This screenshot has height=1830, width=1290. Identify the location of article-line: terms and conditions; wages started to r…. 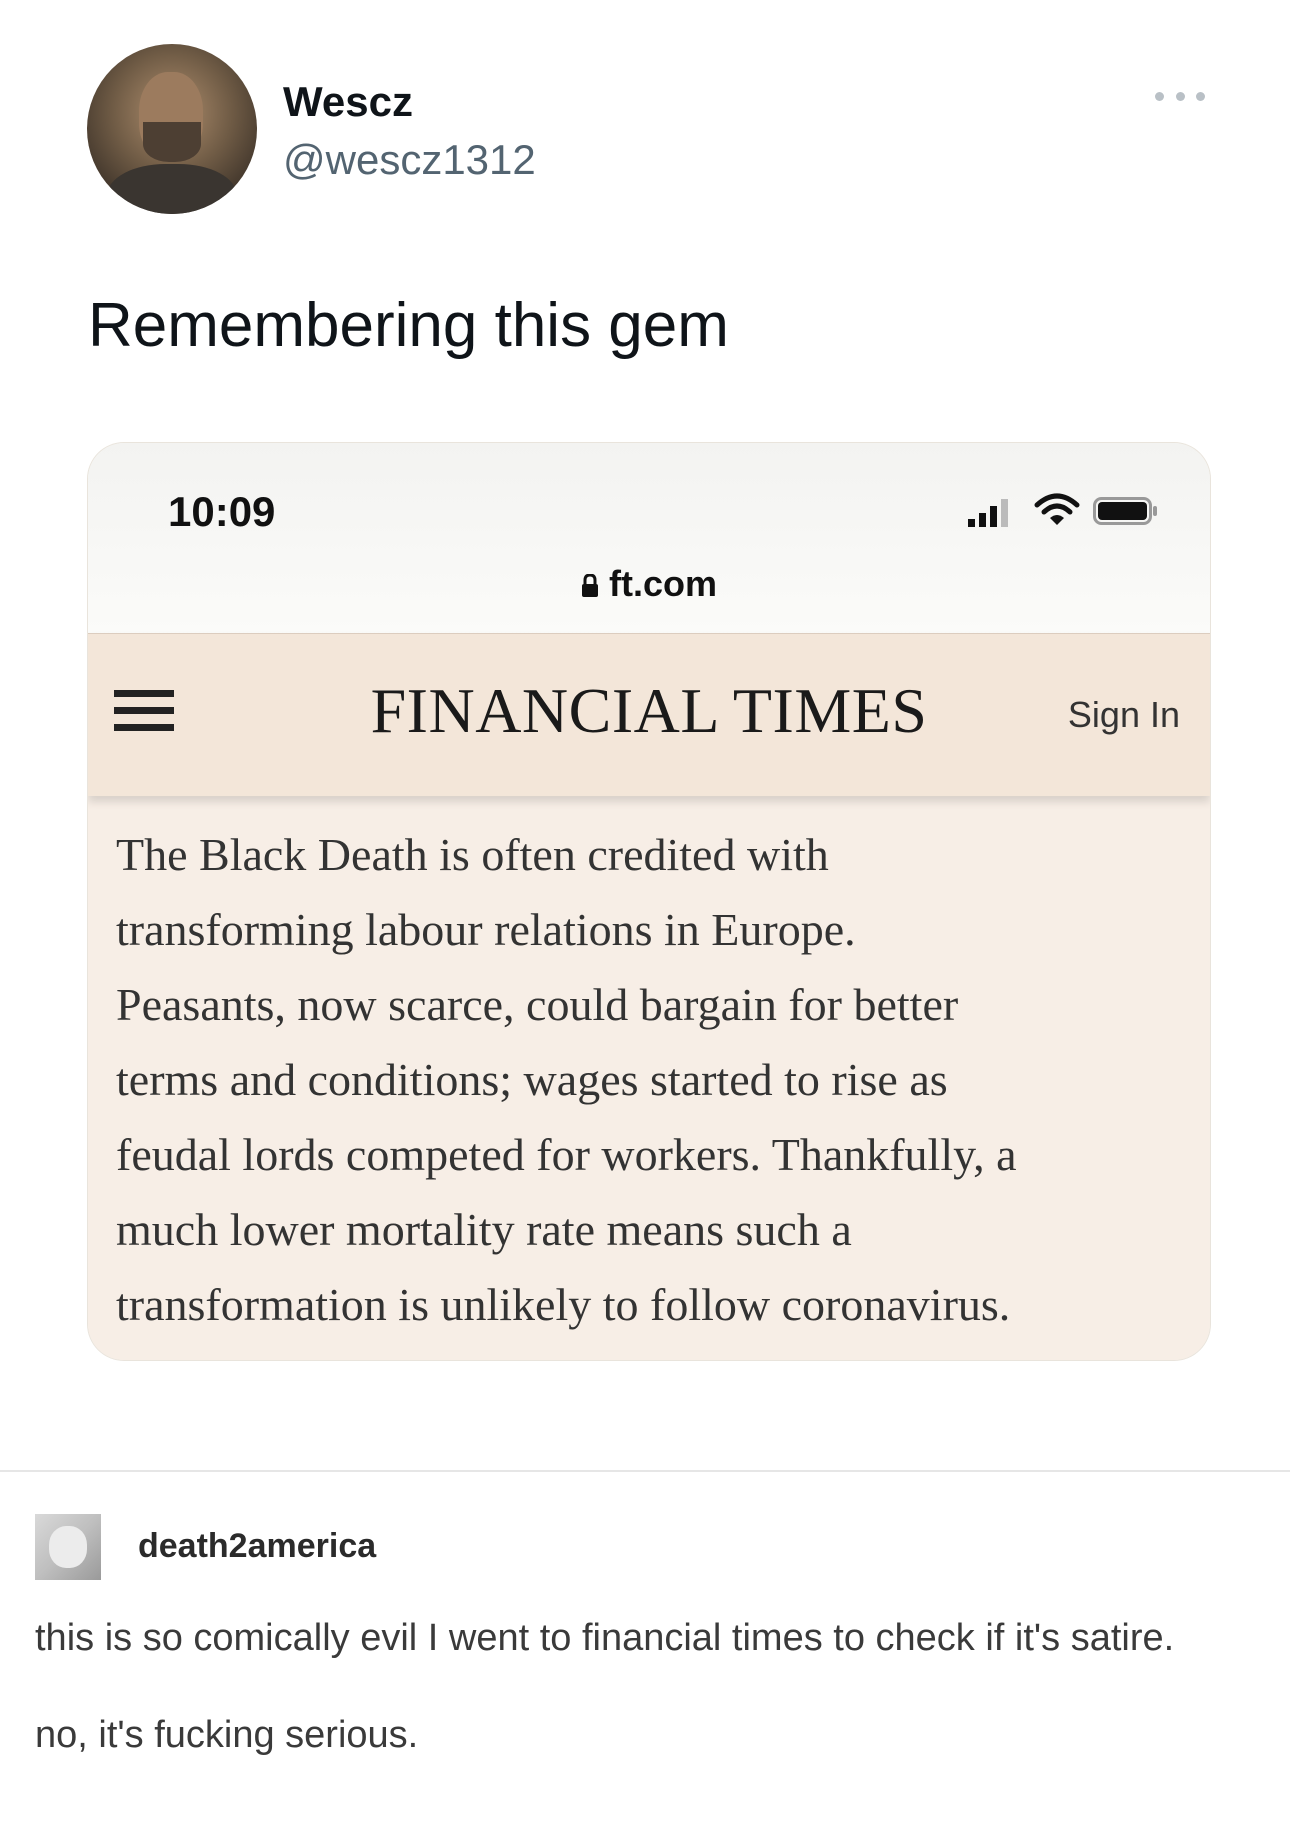
(532, 1079).